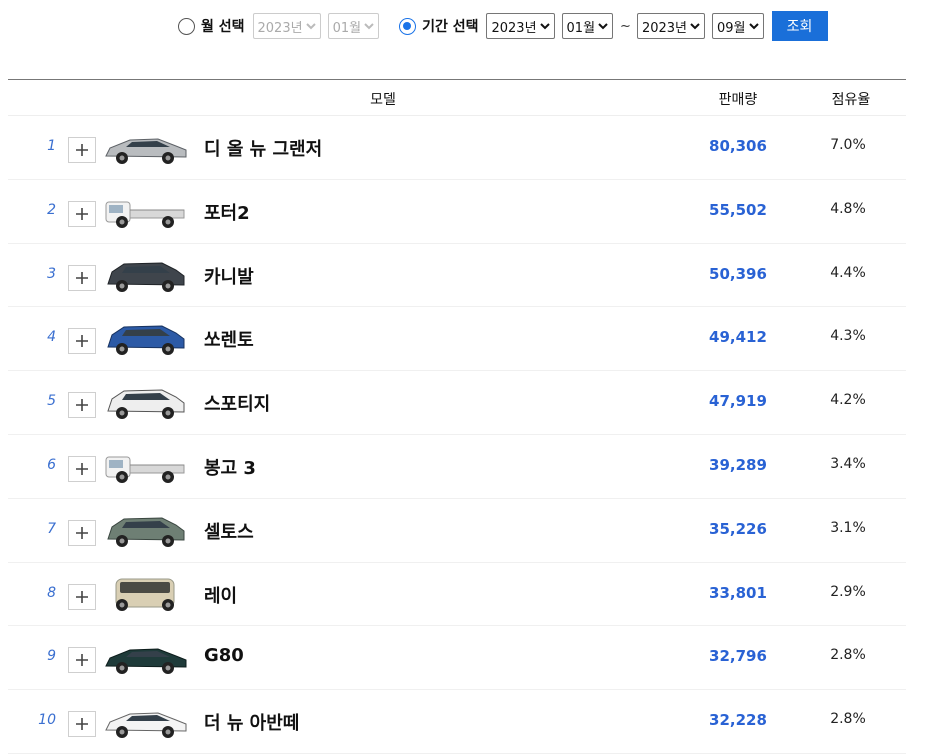 The width and height of the screenshot is (936, 754). Describe the element at coordinates (220, 595) in the screenshot. I see `model-name: 레이` at that location.